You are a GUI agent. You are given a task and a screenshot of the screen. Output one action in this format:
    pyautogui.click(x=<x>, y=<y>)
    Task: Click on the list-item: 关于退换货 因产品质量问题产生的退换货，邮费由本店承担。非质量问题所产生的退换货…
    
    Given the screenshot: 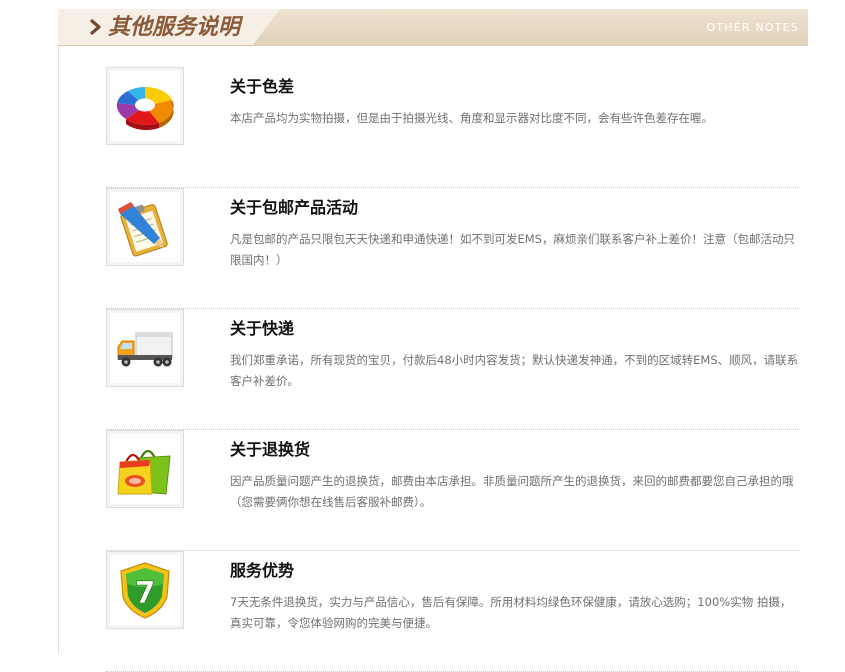 What is the action you would take?
    pyautogui.click(x=453, y=490)
    